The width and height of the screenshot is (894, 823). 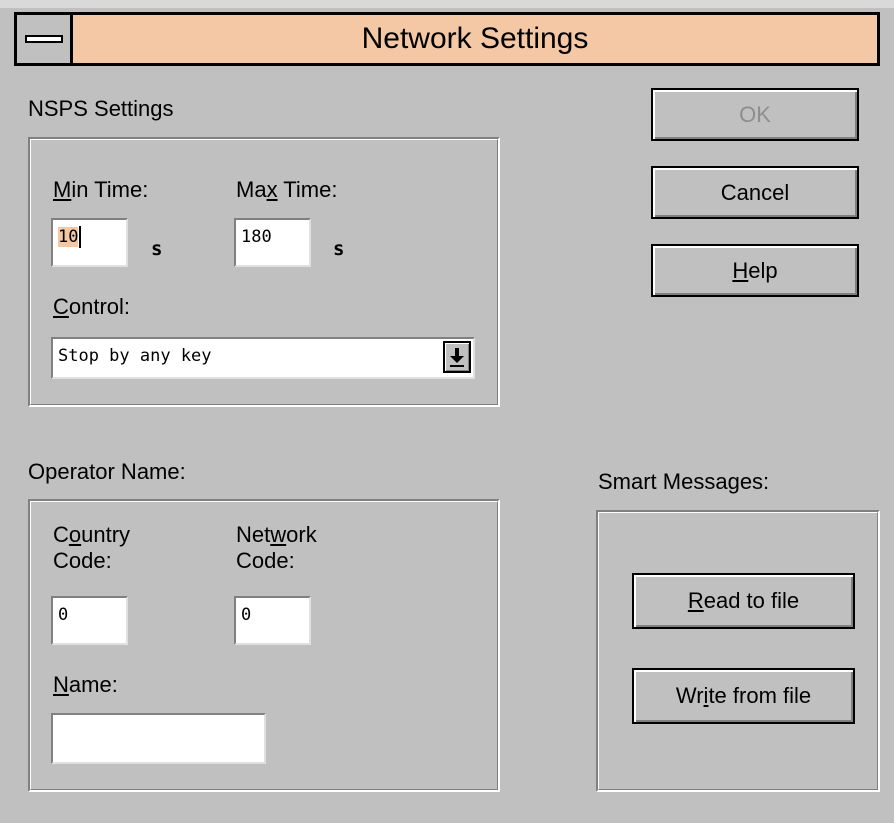 What do you see at coordinates (272, 620) in the screenshot?
I see `network-code-input: 0` at bounding box center [272, 620].